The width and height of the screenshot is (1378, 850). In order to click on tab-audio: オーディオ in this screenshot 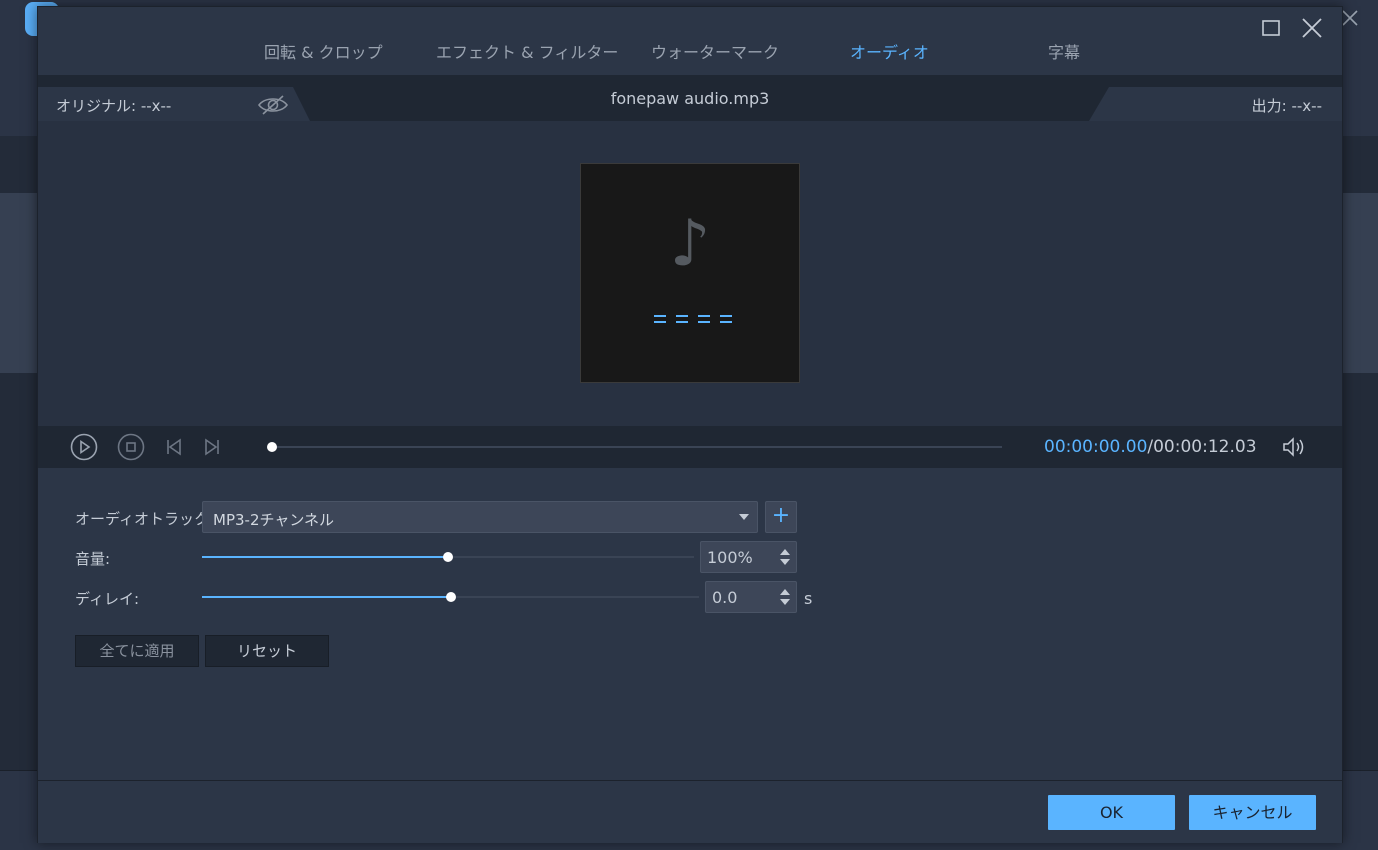, I will do `click(889, 51)`.